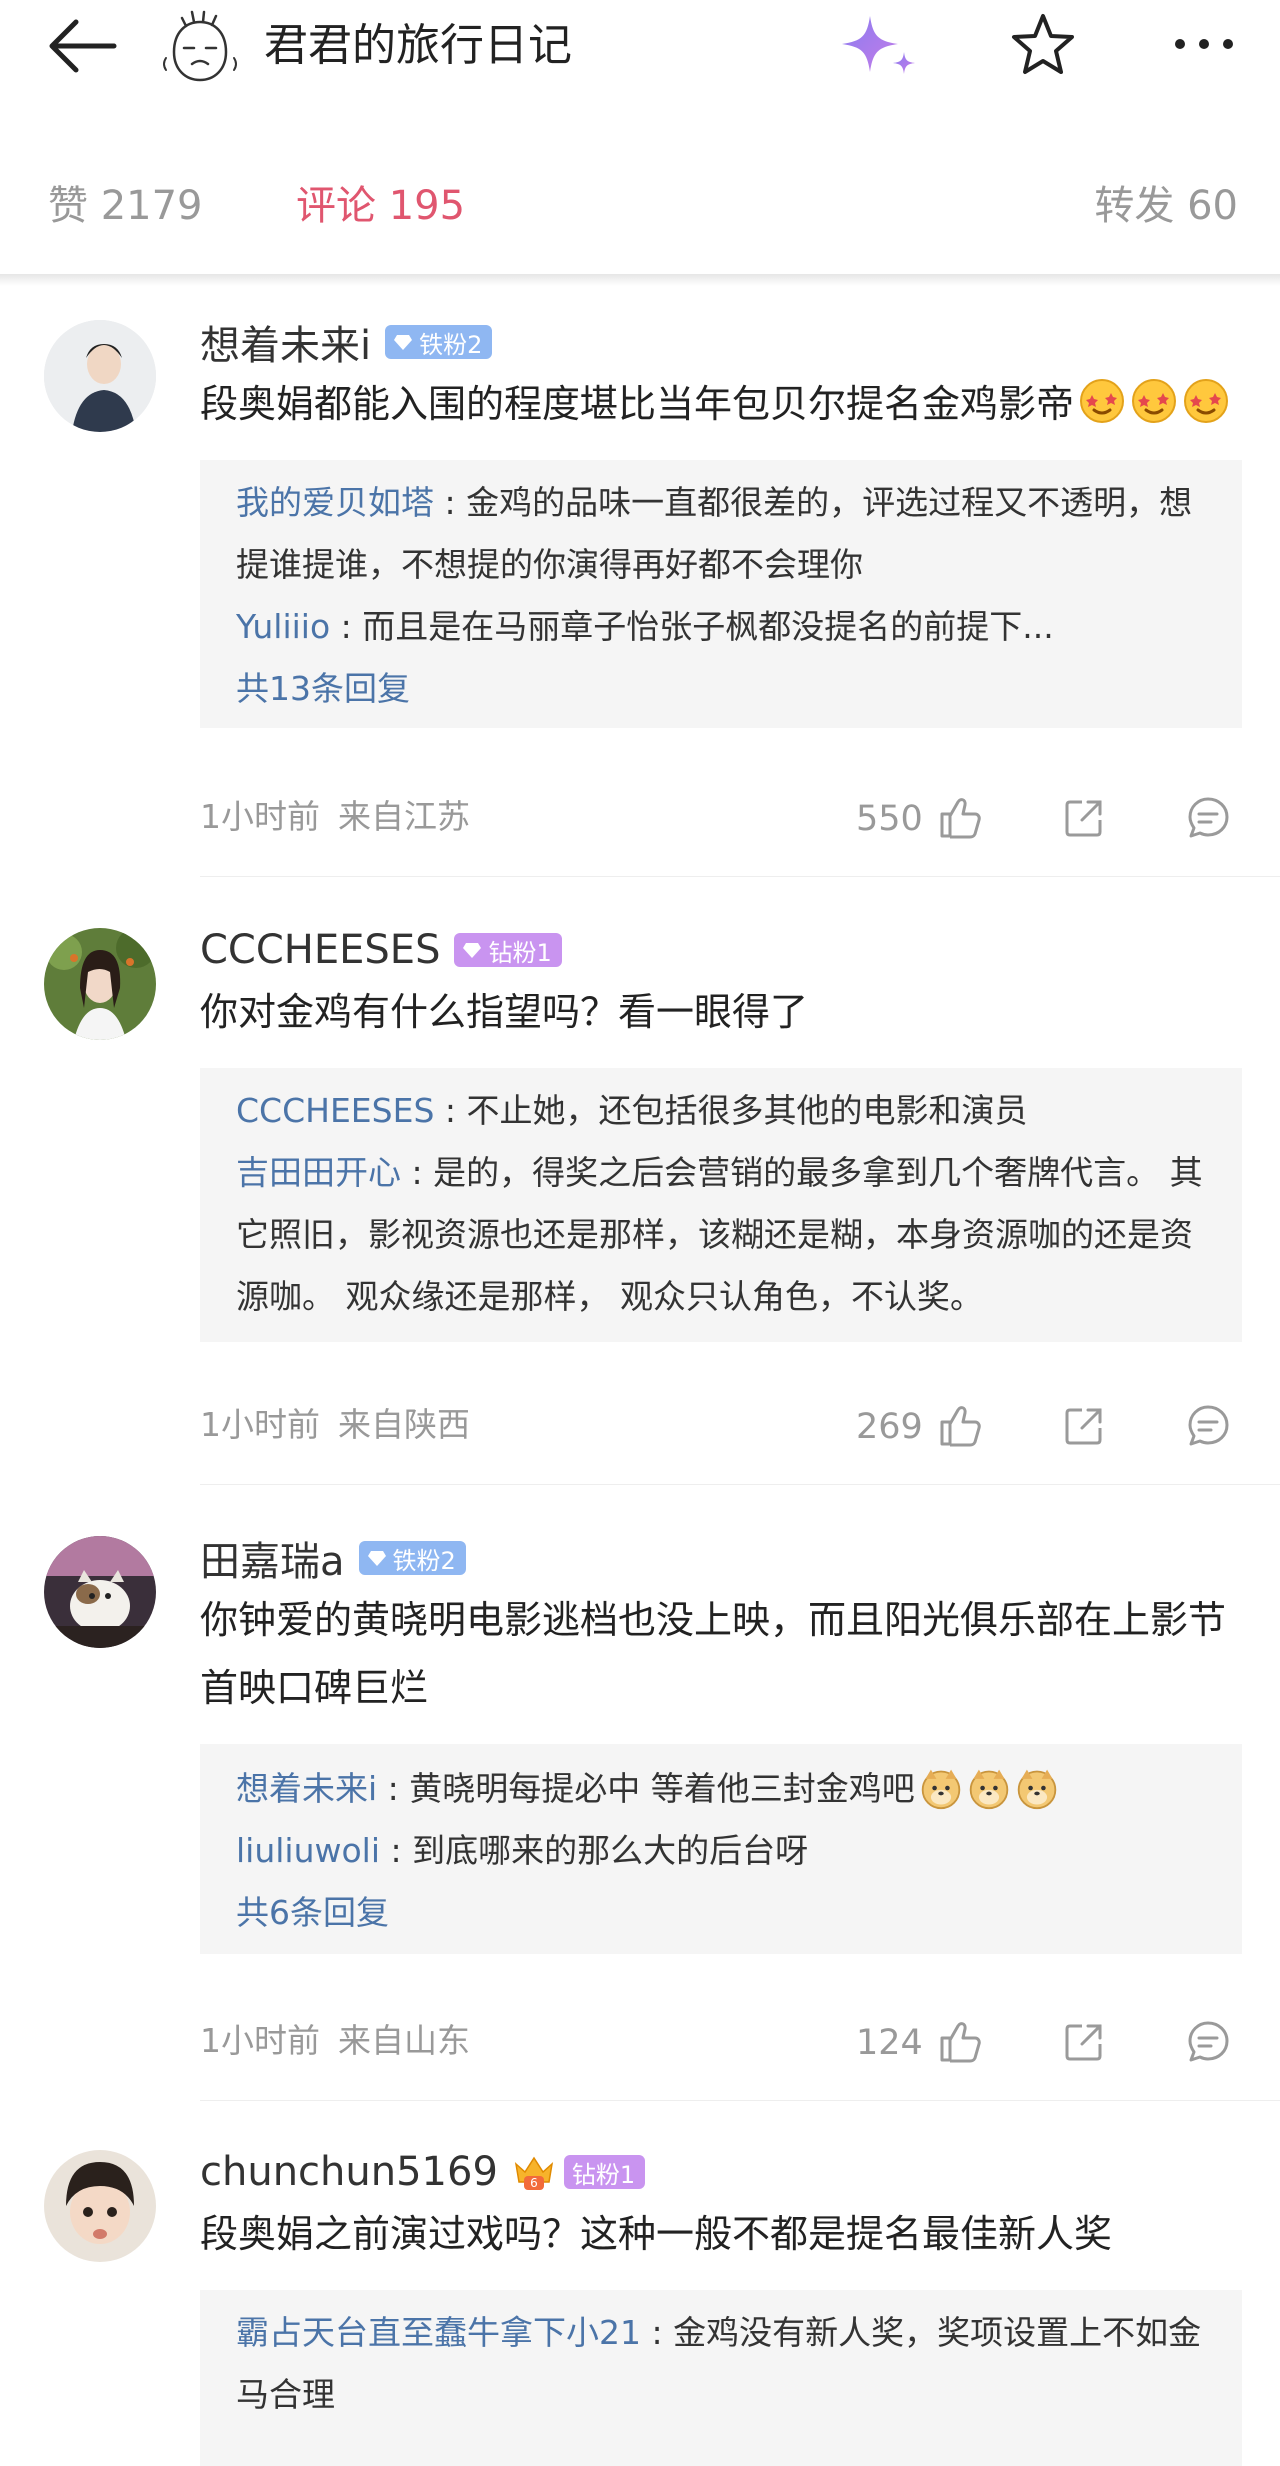  Describe the element at coordinates (719, 2363) in the screenshot. I see `reply-item: 霸占天台直至蠢牛拿下小21 : 金鸡没有新人奖，奖项设置上不如金马合理` at that location.